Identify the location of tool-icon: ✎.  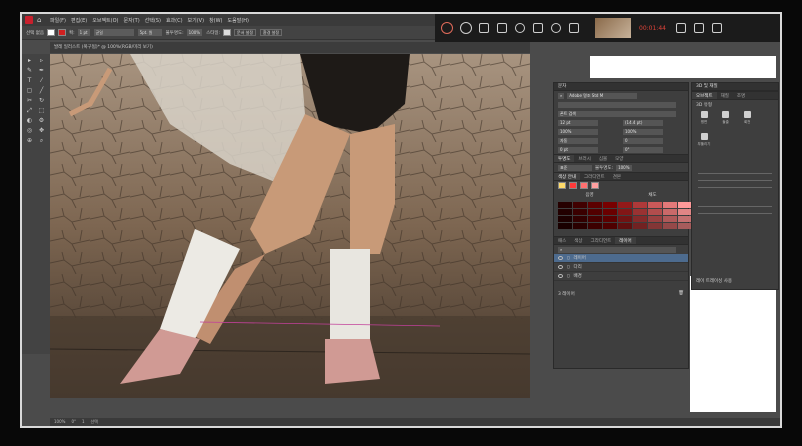
(29, 70).